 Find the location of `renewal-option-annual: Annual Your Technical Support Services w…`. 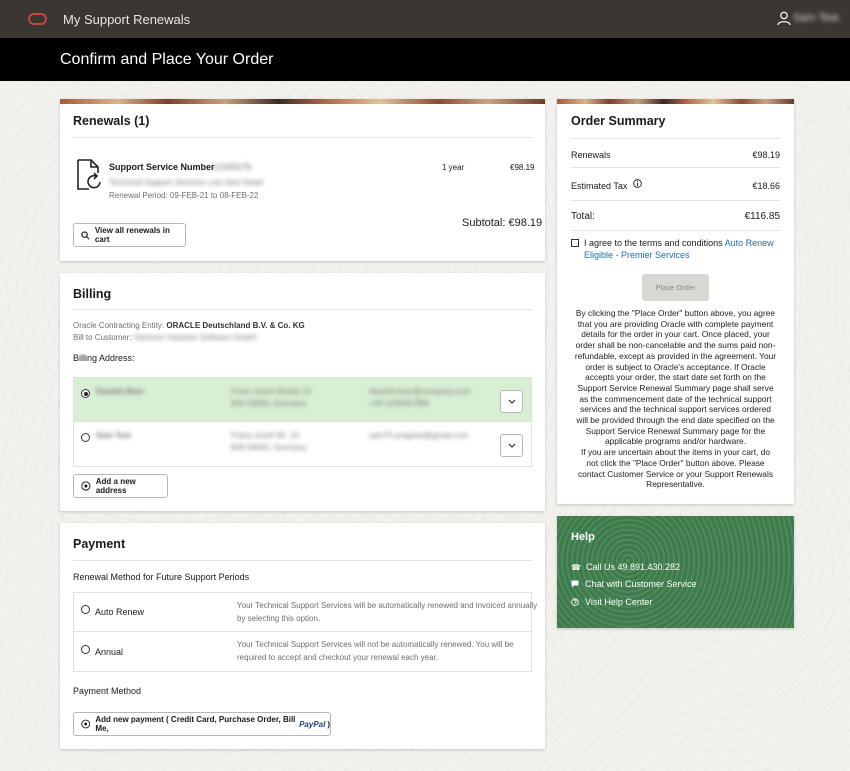

renewal-option-annual: Annual Your Technical Support Services w… is located at coordinates (302, 652).